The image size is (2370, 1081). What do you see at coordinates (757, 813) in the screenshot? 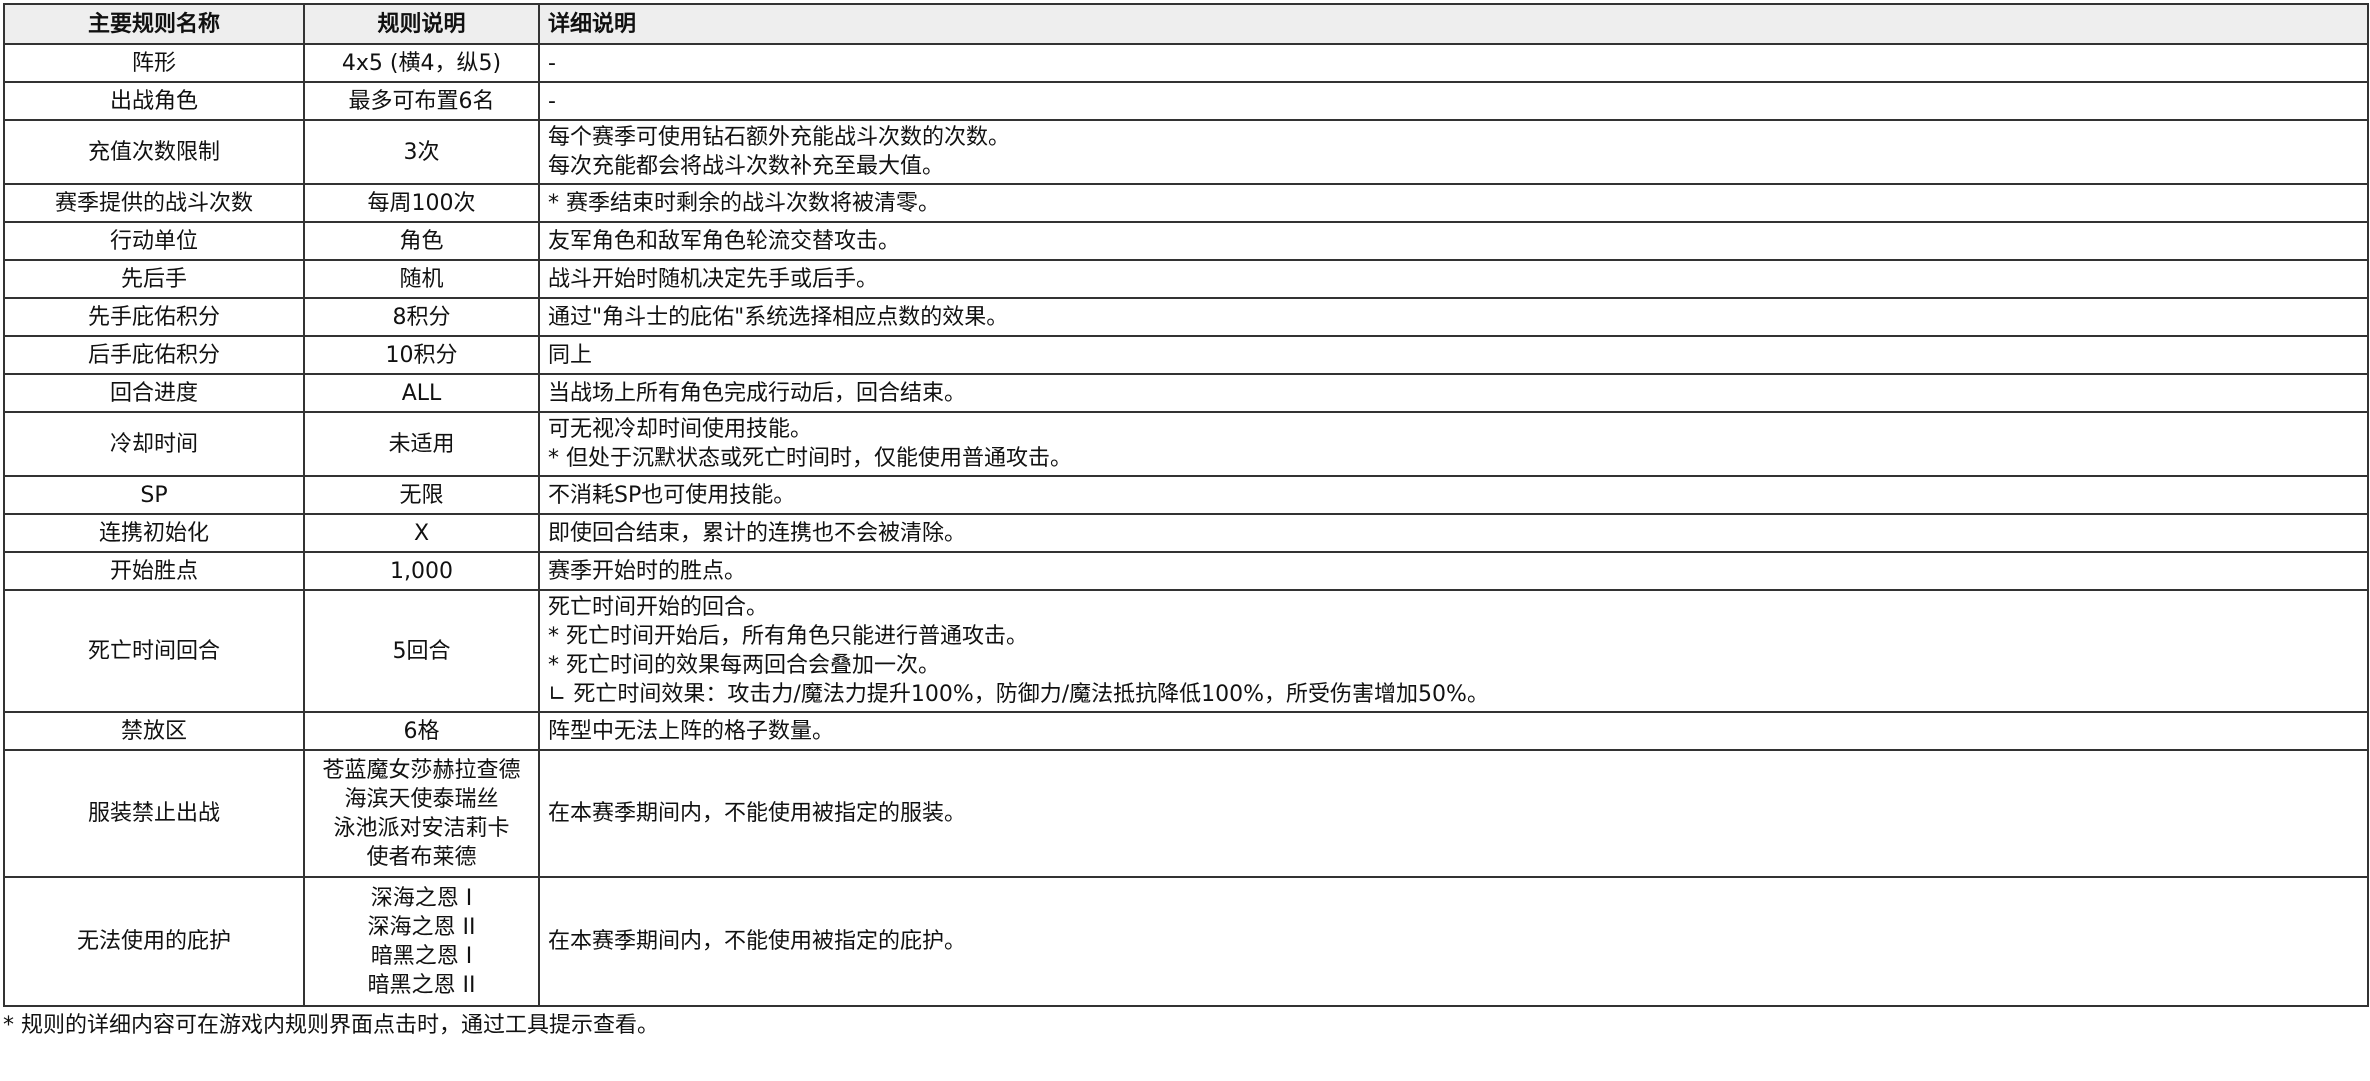
I see `rule-detail-line: 在本赛季期间内，不能使用被指定的服装。` at bounding box center [757, 813].